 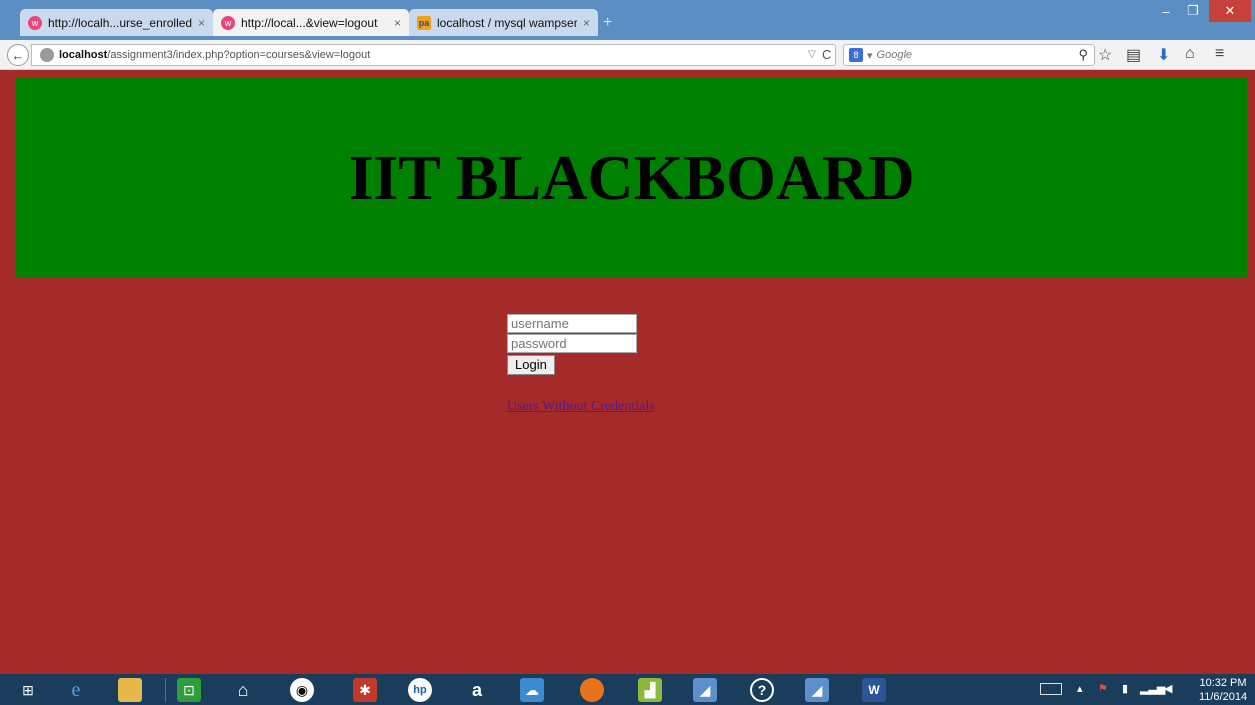 I want to click on users-without-credentials-link: Users Without Credentials, so click(x=581, y=407).